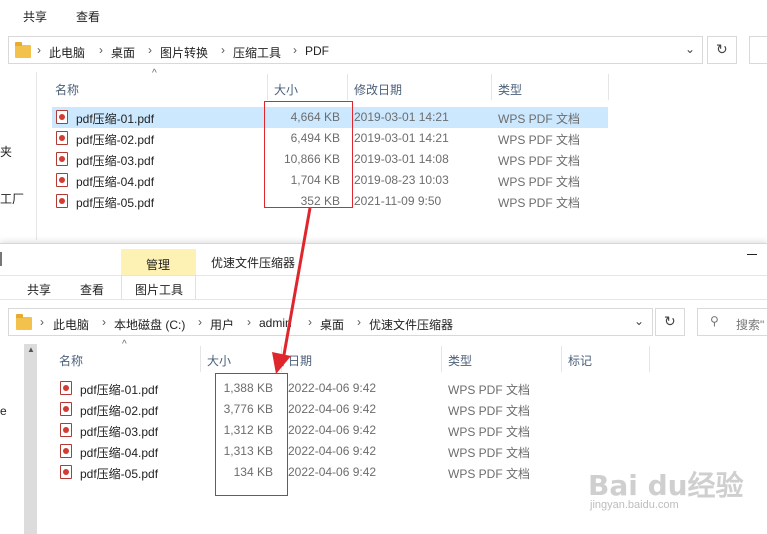 This screenshot has height=534, width=767. What do you see at coordinates (281, 363) in the screenshot?
I see `arrow-head-icon` at bounding box center [281, 363].